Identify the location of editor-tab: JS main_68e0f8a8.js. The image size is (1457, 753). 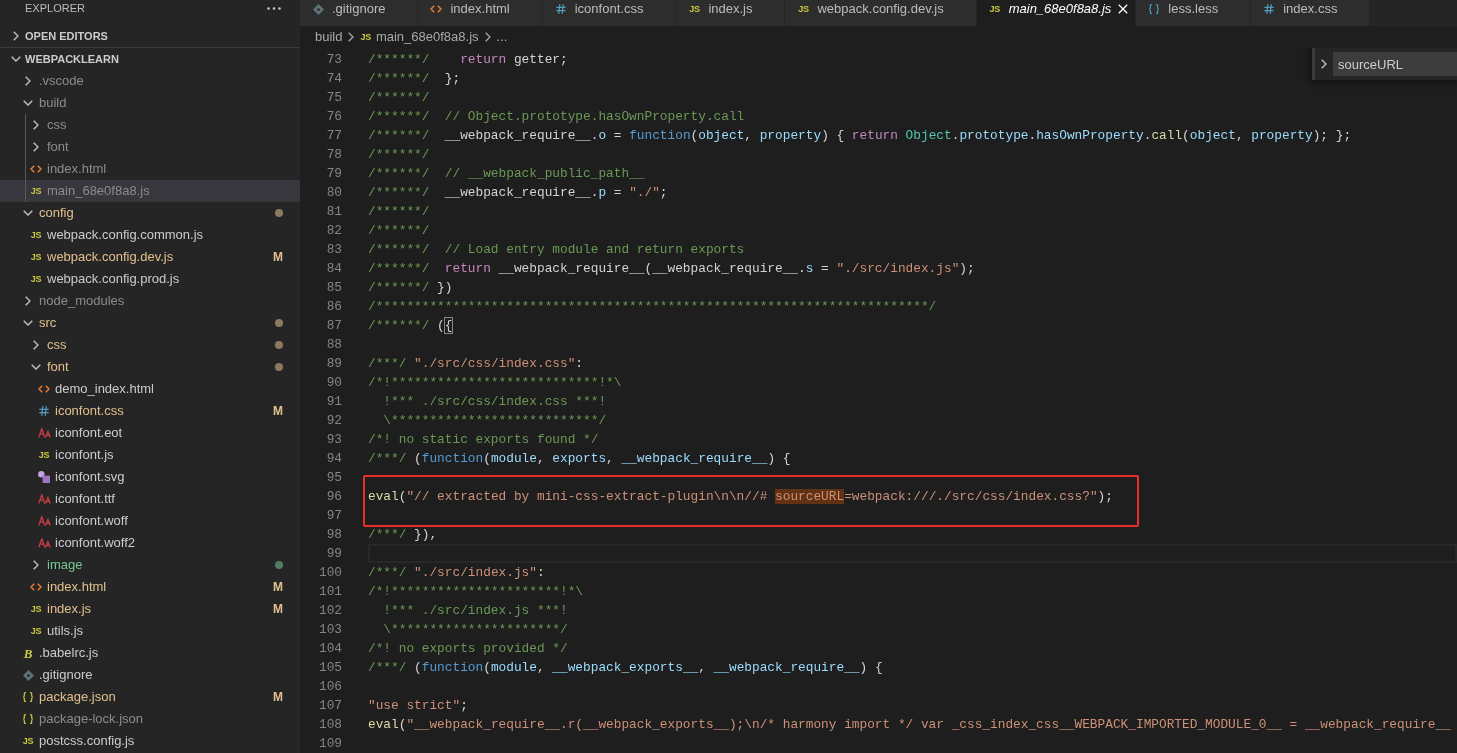
(1056, 13).